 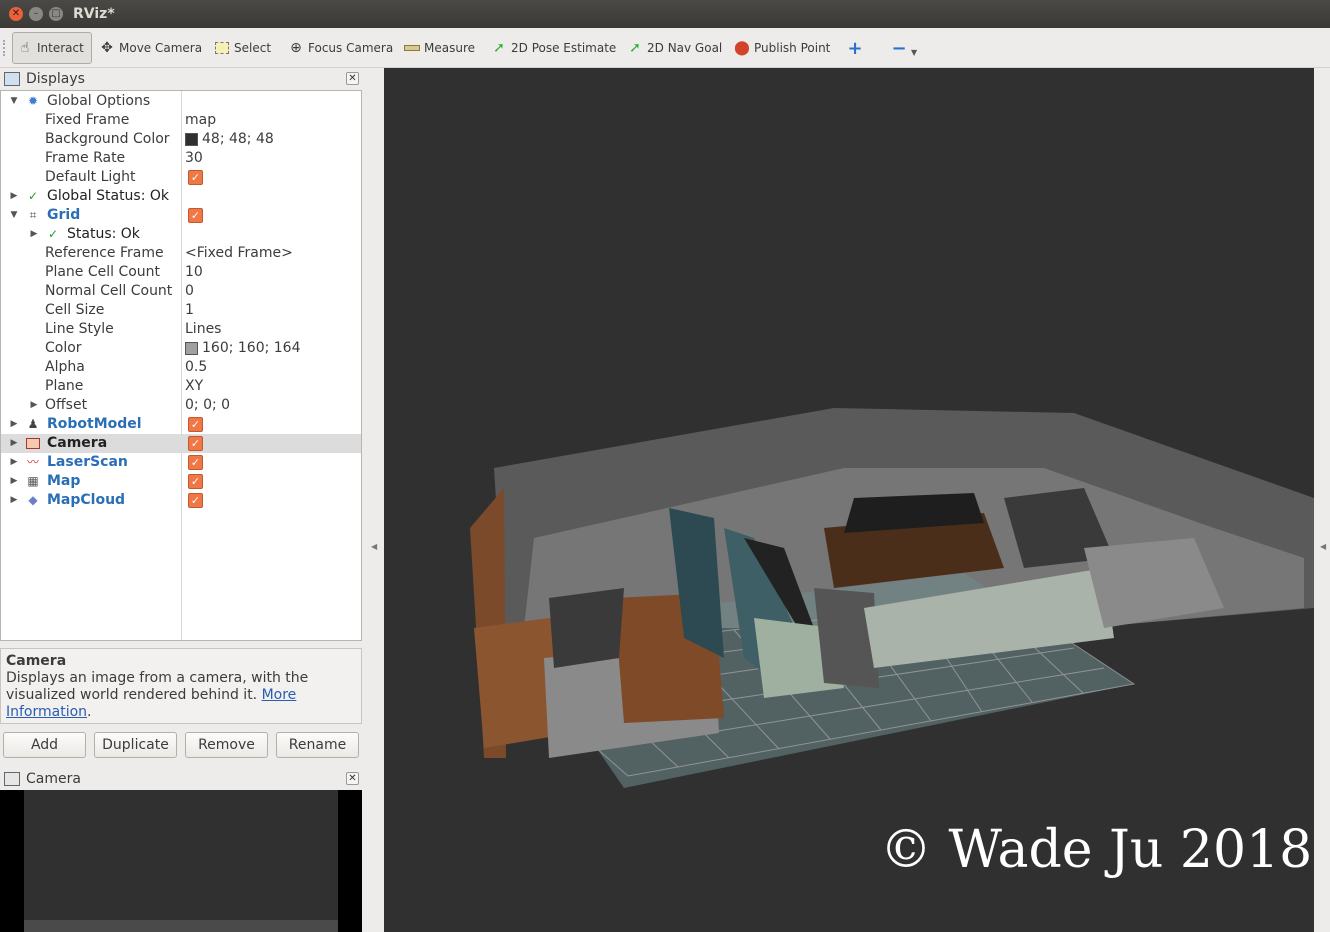 What do you see at coordinates (99, 101) in the screenshot?
I see `global-options-label: Global Options` at bounding box center [99, 101].